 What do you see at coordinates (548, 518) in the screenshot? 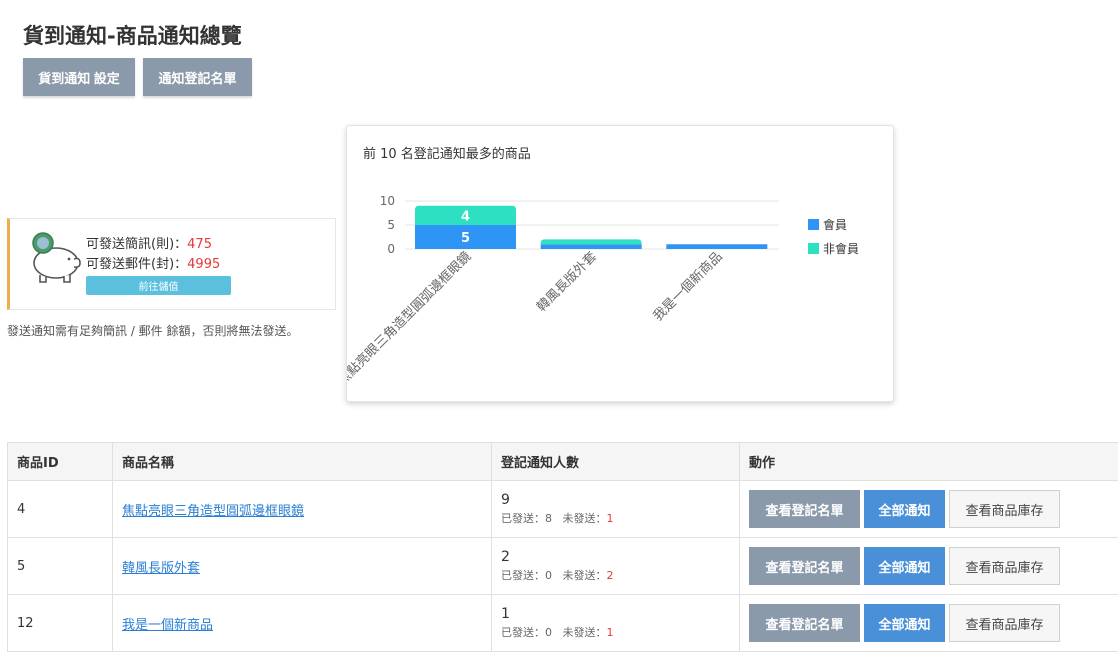
I see `sent-value: 8` at bounding box center [548, 518].